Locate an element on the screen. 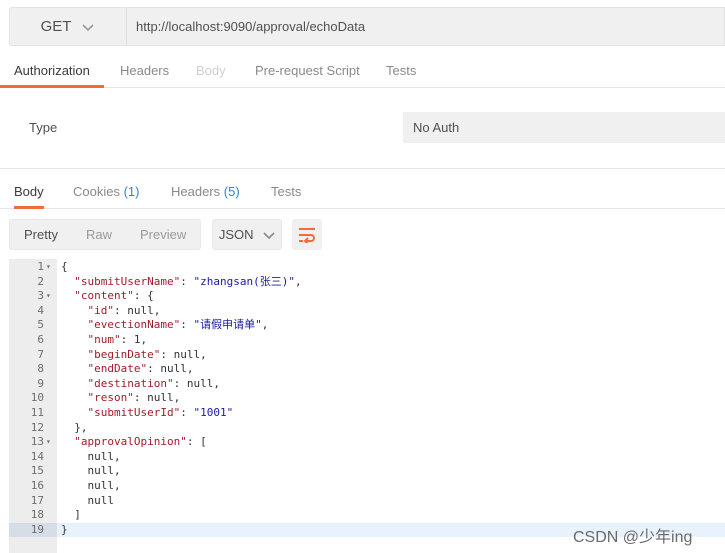 This screenshot has width=725, height=553. auth-type-select: No Auth is located at coordinates (564, 127).